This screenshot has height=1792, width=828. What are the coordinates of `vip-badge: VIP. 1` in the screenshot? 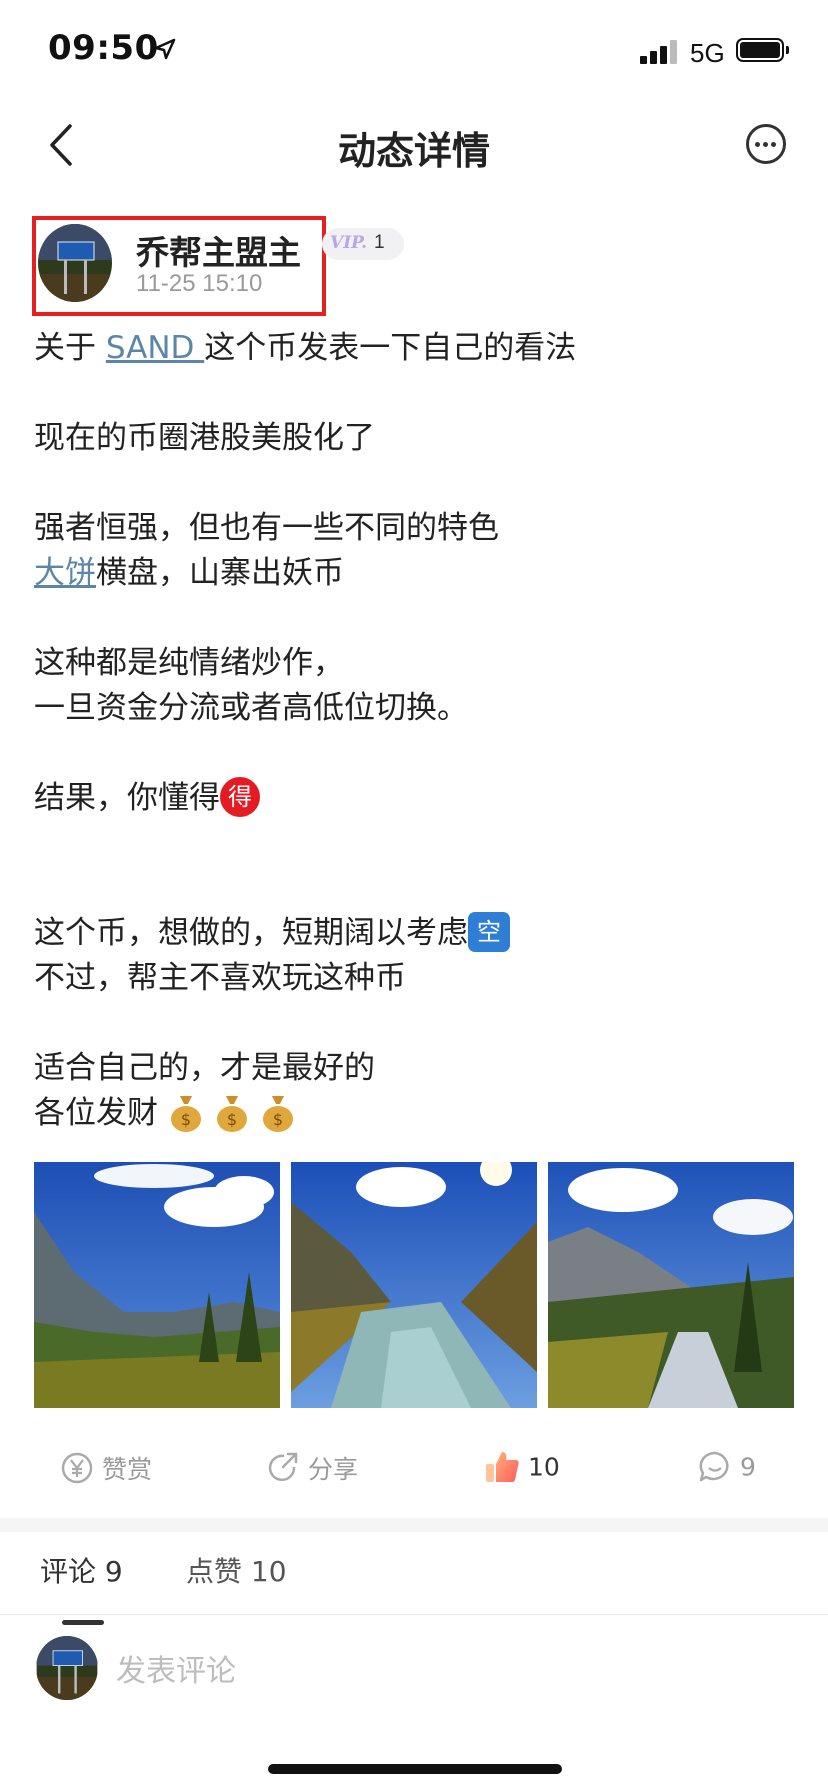 It's located at (363, 244).